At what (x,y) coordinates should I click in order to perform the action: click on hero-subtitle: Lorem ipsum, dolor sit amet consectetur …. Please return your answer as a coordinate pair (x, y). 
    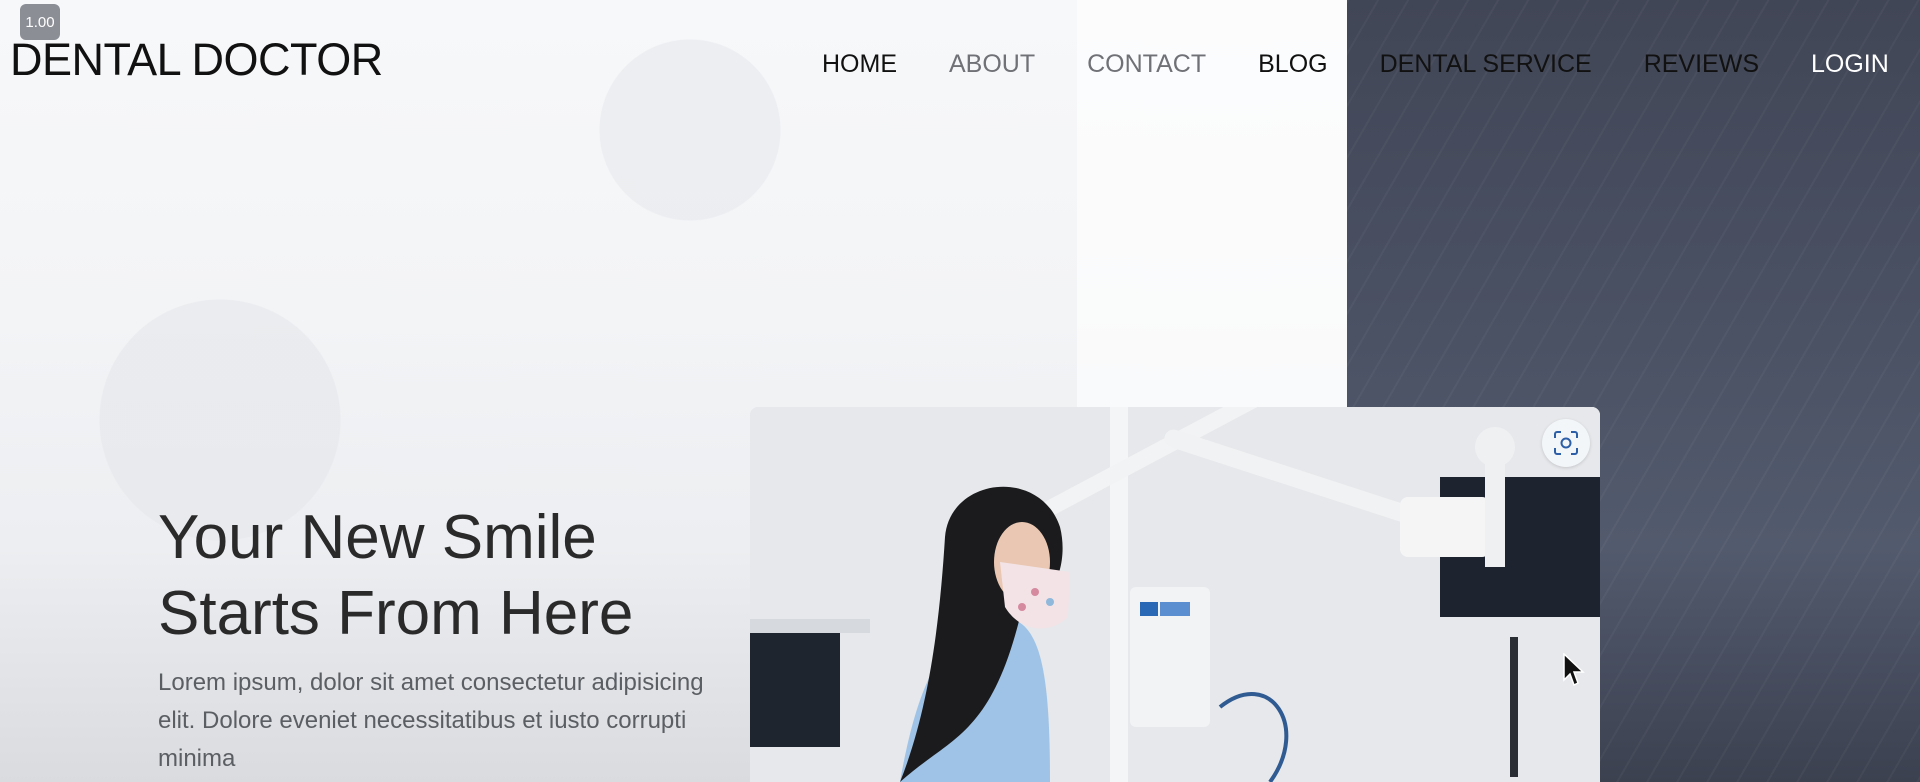
    Looking at the image, I should click on (431, 720).